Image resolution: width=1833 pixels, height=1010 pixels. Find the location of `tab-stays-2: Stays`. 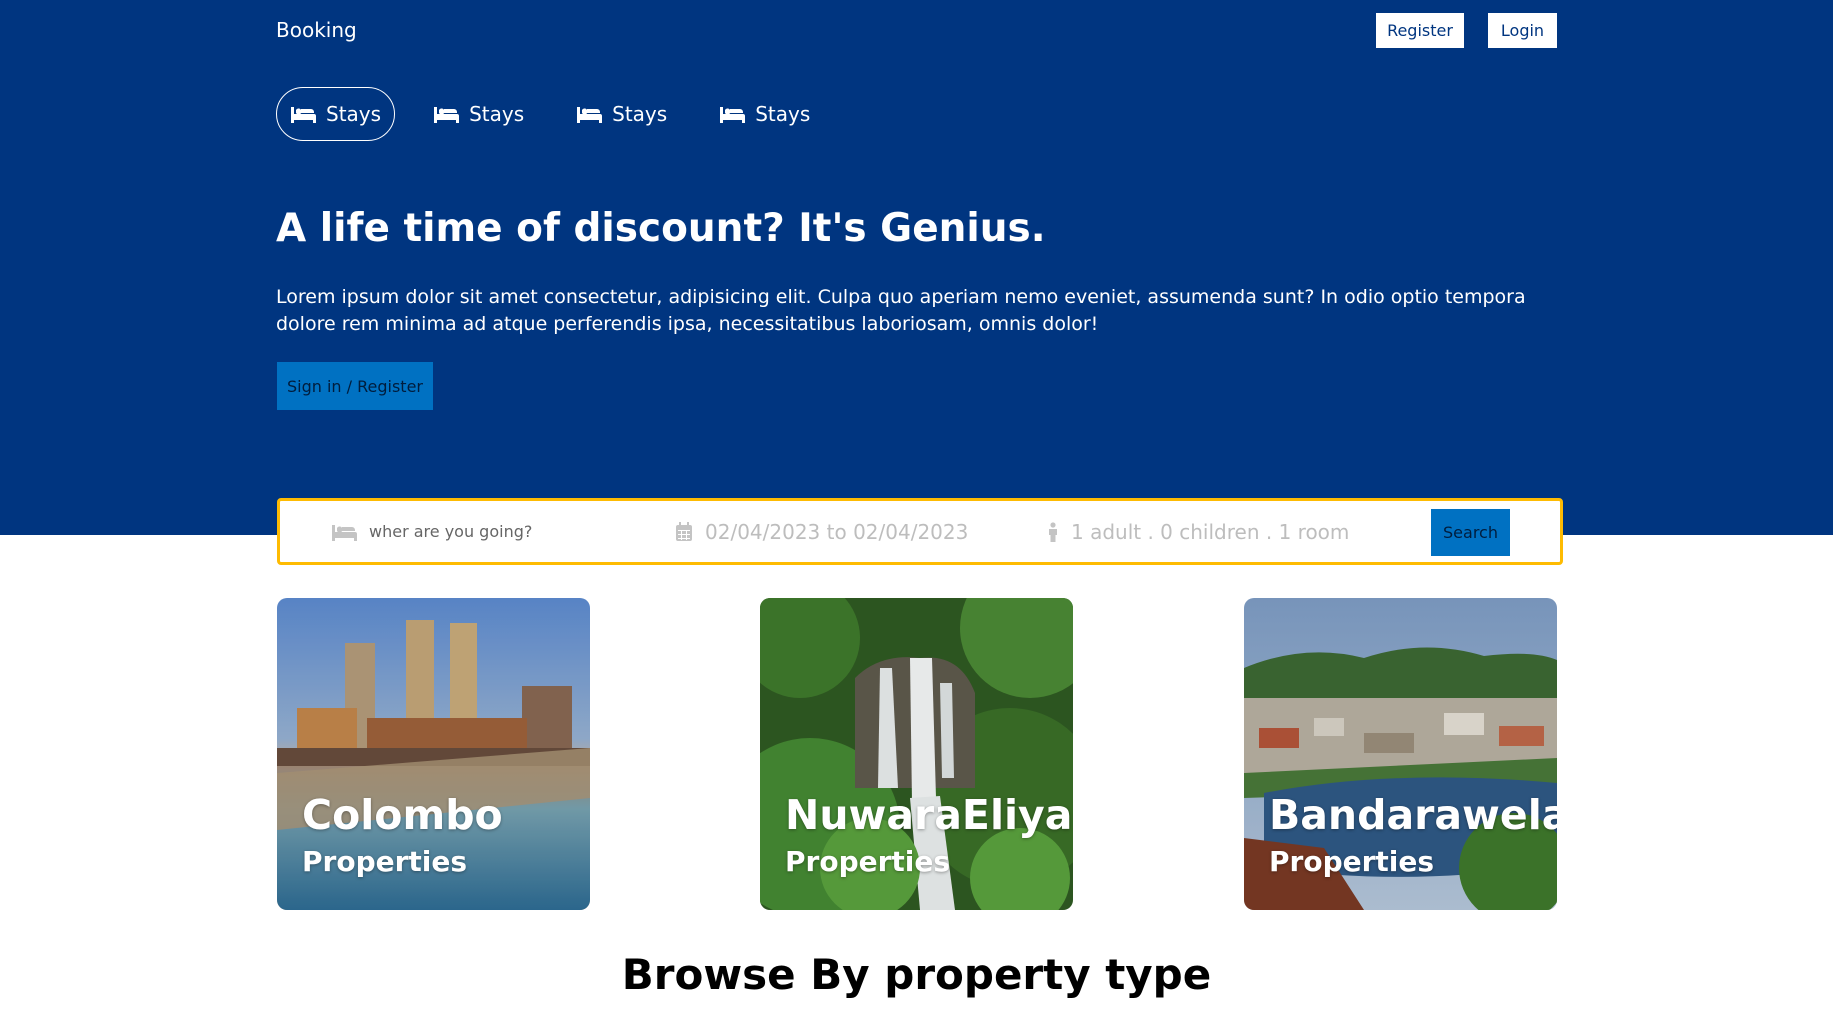

tab-stays-2: Stays is located at coordinates (478, 114).